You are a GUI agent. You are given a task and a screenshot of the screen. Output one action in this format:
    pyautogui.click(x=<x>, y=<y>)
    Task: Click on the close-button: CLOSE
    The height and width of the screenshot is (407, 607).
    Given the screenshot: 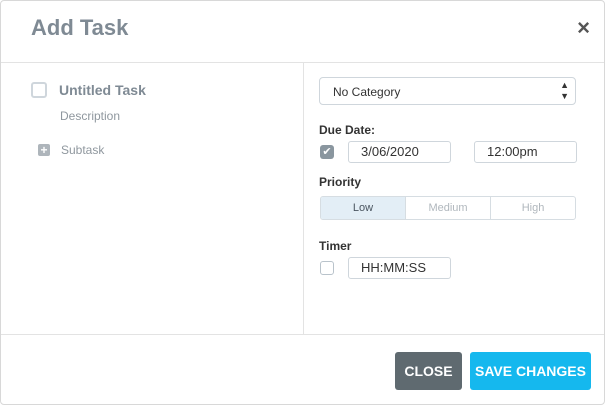 What is the action you would take?
    pyautogui.click(x=428, y=371)
    